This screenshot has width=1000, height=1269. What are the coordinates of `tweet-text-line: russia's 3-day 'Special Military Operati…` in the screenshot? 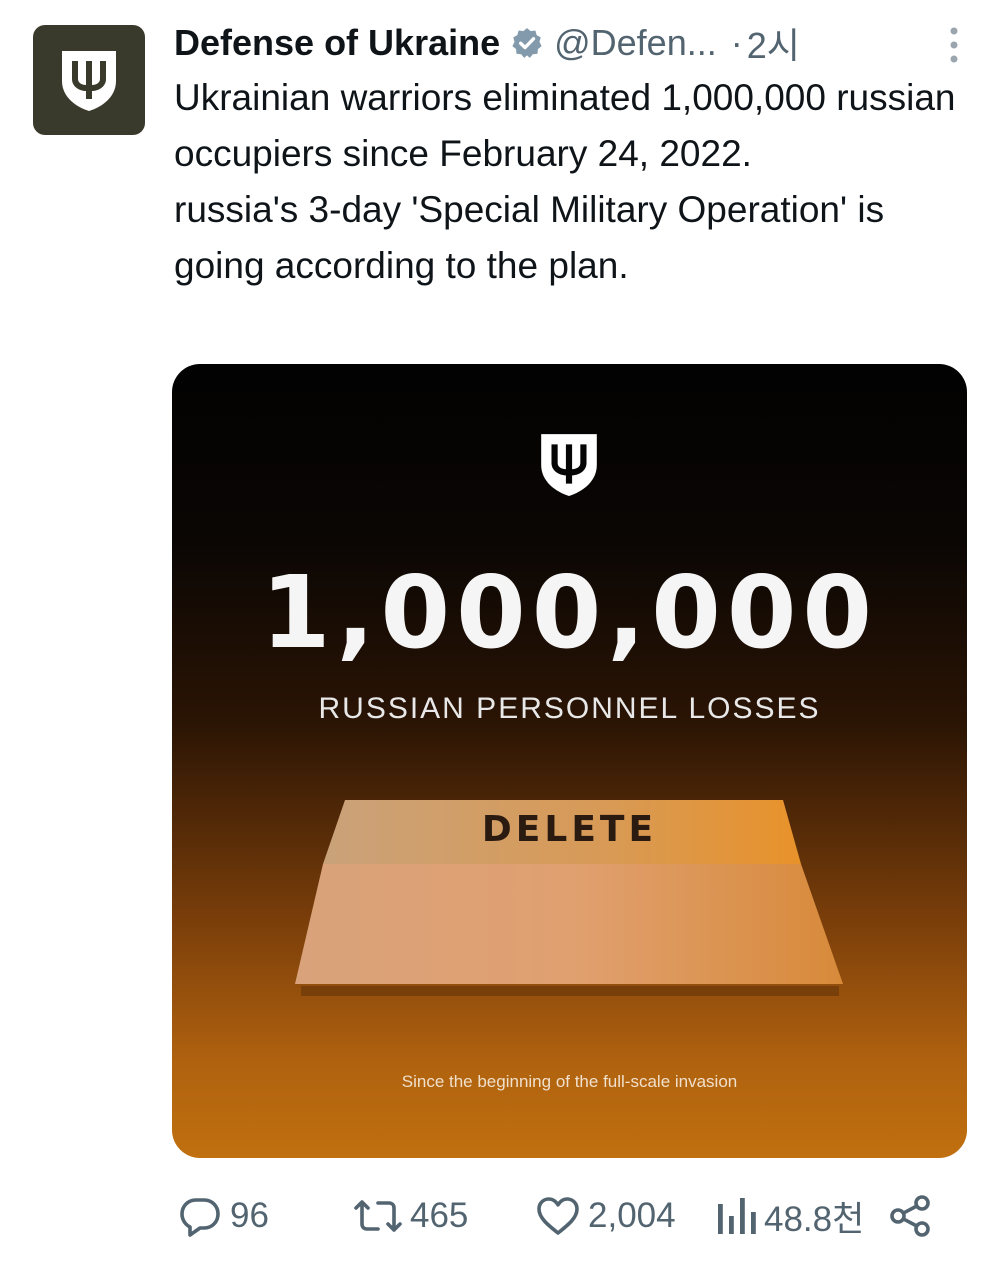 It's located at (529, 237).